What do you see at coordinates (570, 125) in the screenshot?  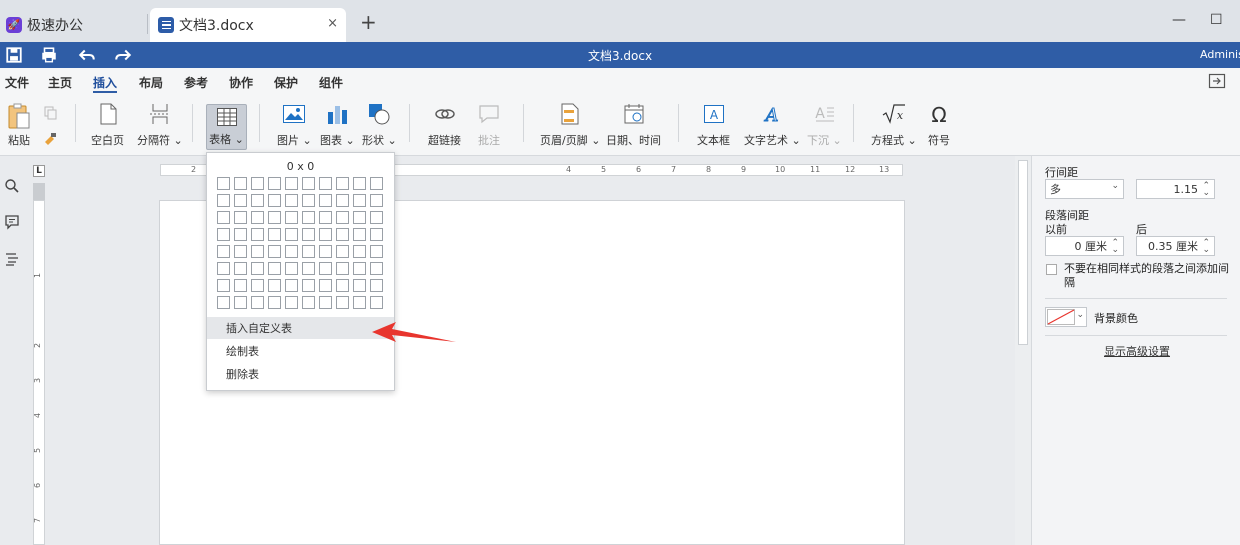 I see `header-footer-button: 页眉/页脚 ⌄` at bounding box center [570, 125].